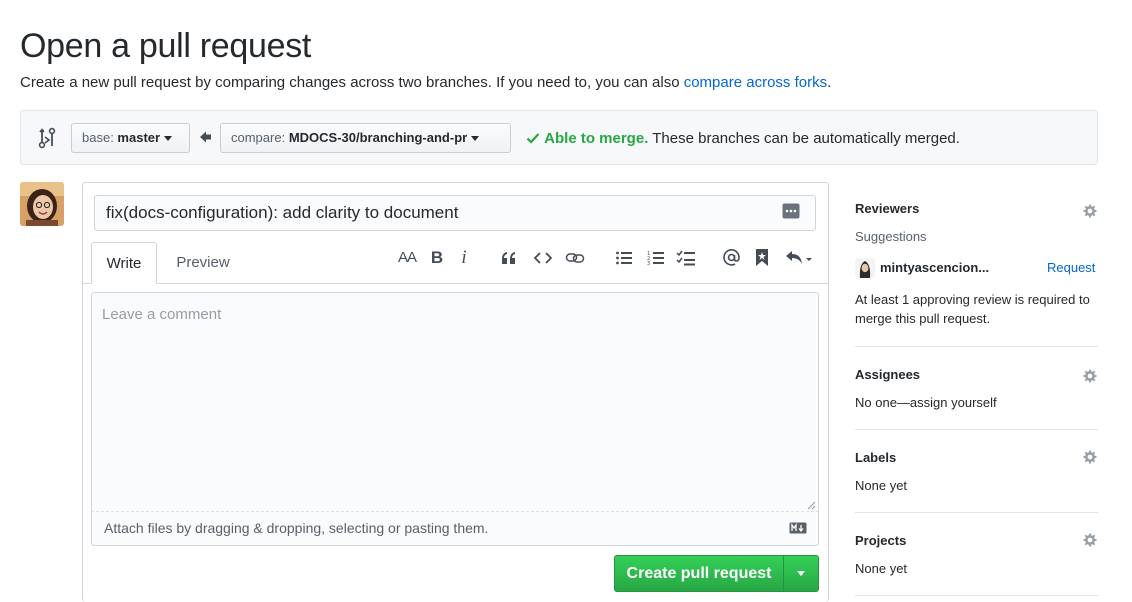  What do you see at coordinates (260, 137) in the screenshot?
I see `compare-prefix: compare:` at bounding box center [260, 137].